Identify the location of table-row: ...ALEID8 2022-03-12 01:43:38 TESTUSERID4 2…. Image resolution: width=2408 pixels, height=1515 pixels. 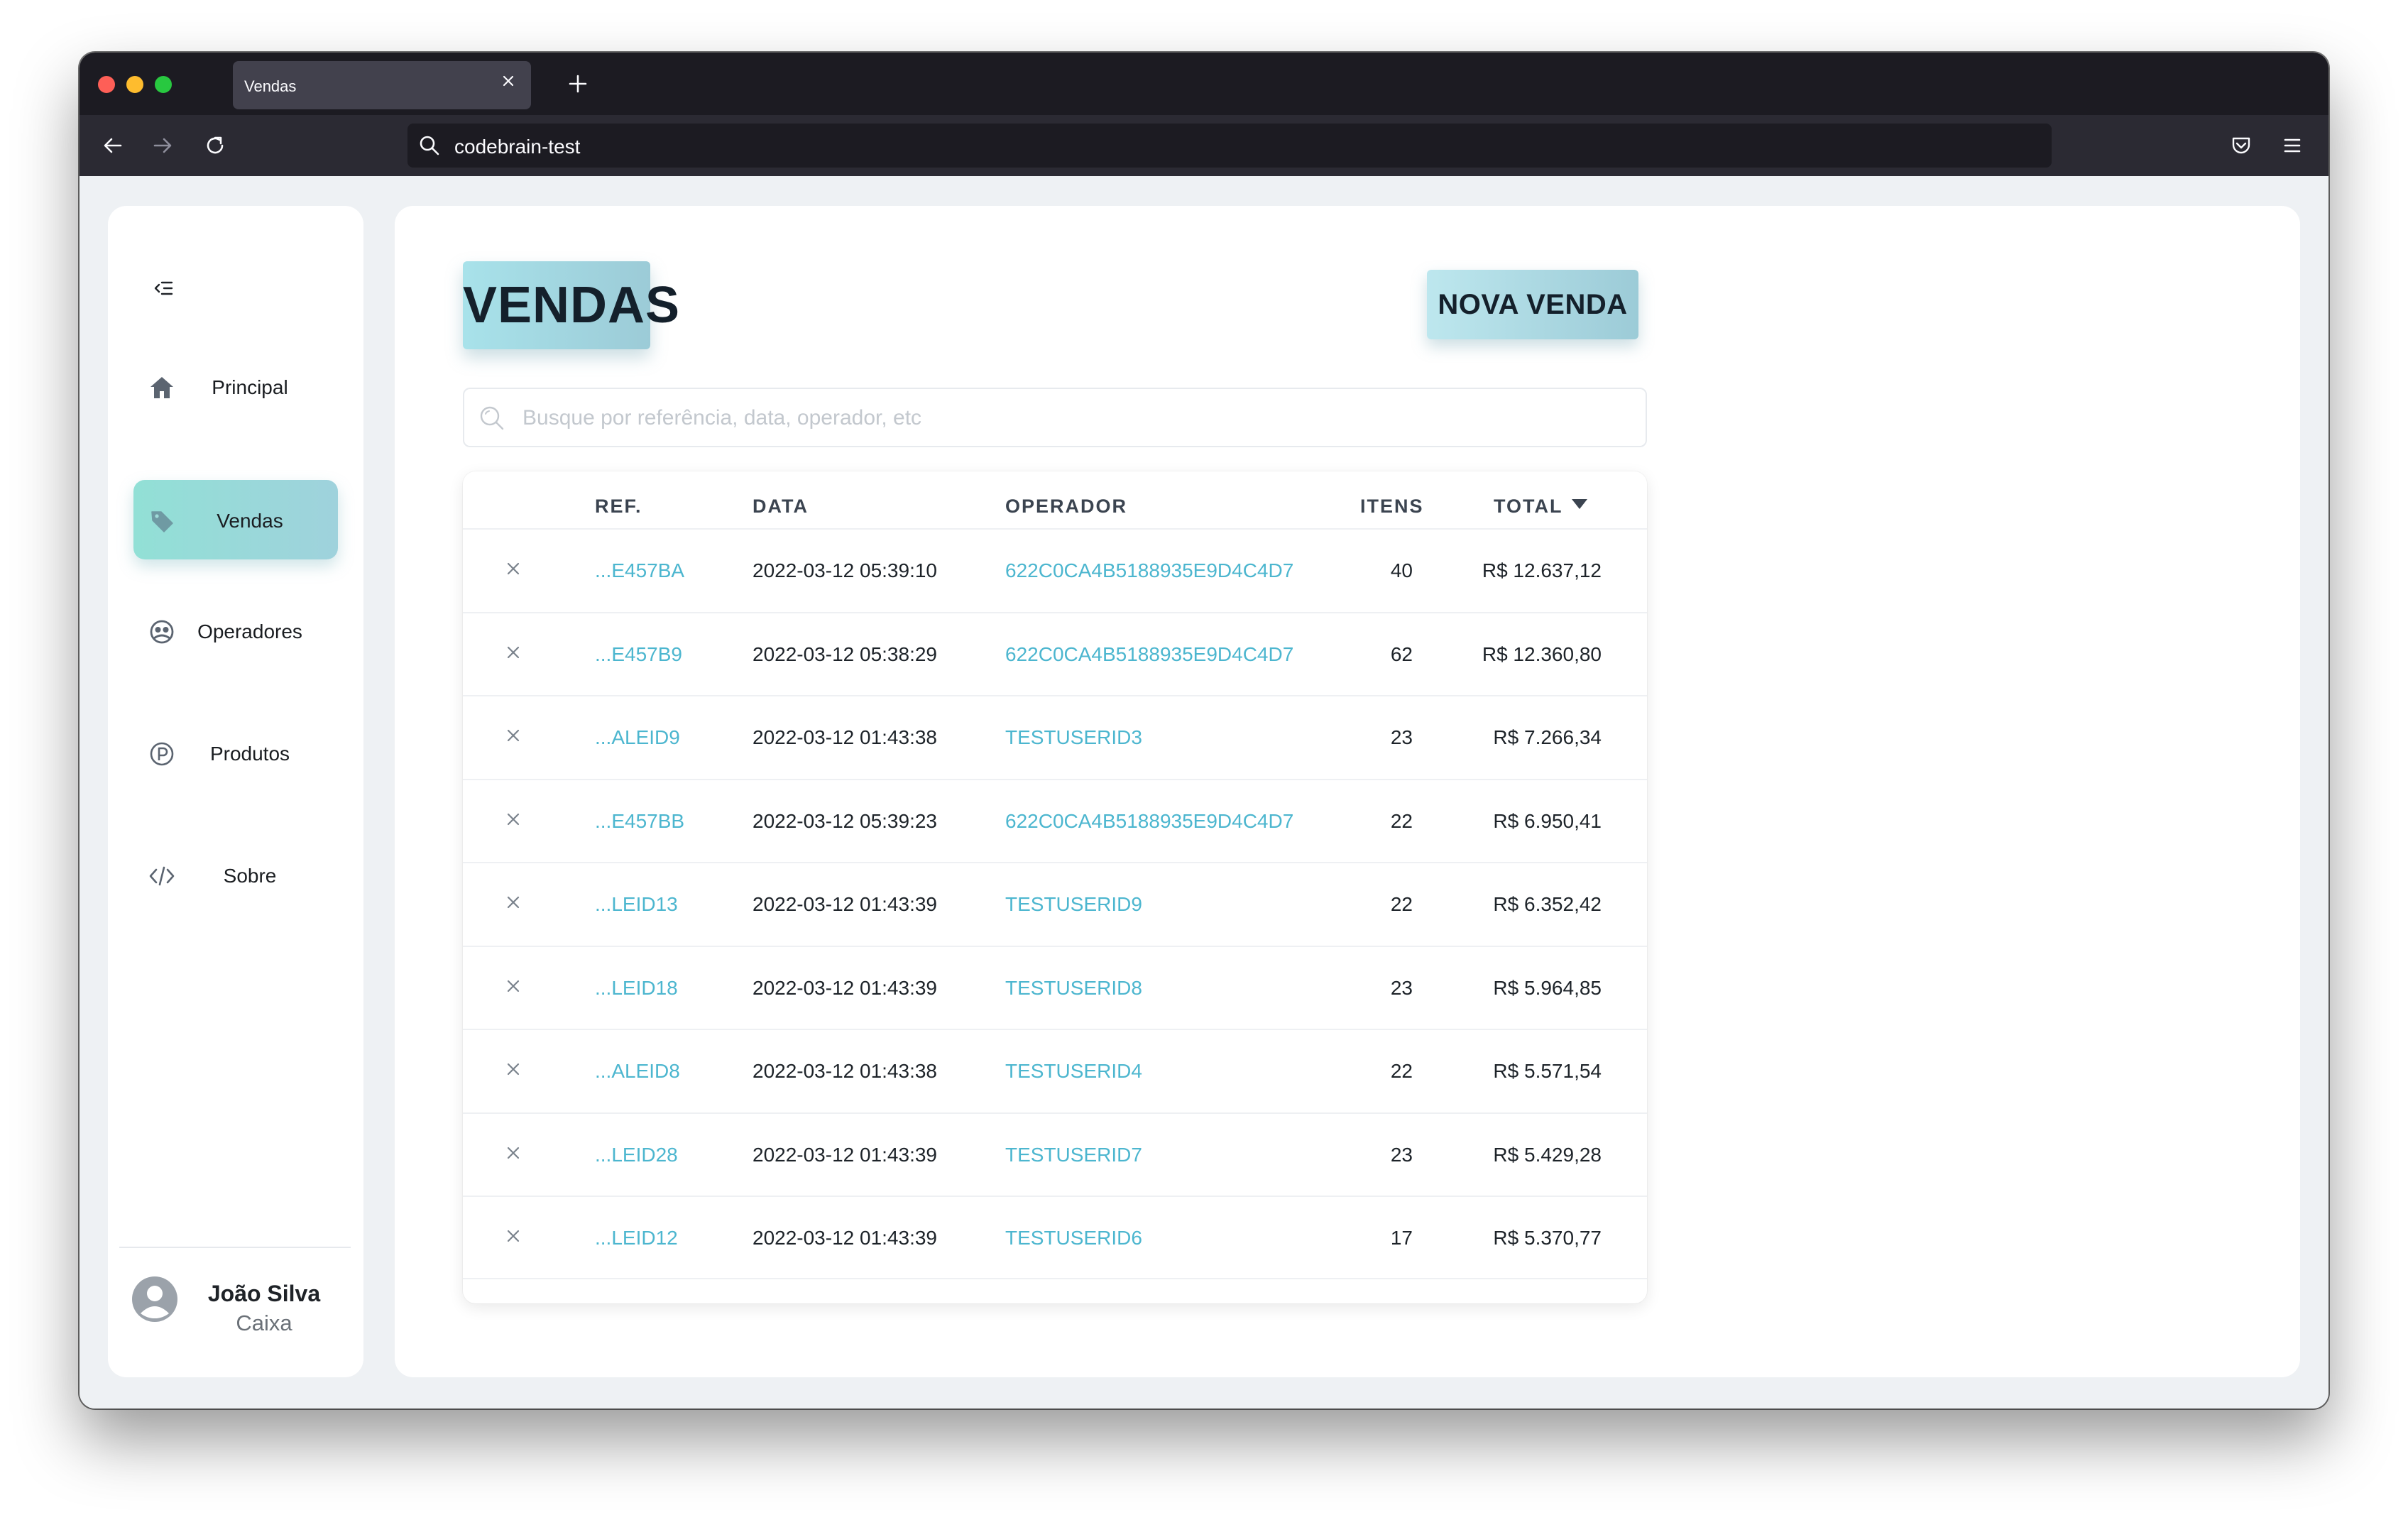
(1055, 1071).